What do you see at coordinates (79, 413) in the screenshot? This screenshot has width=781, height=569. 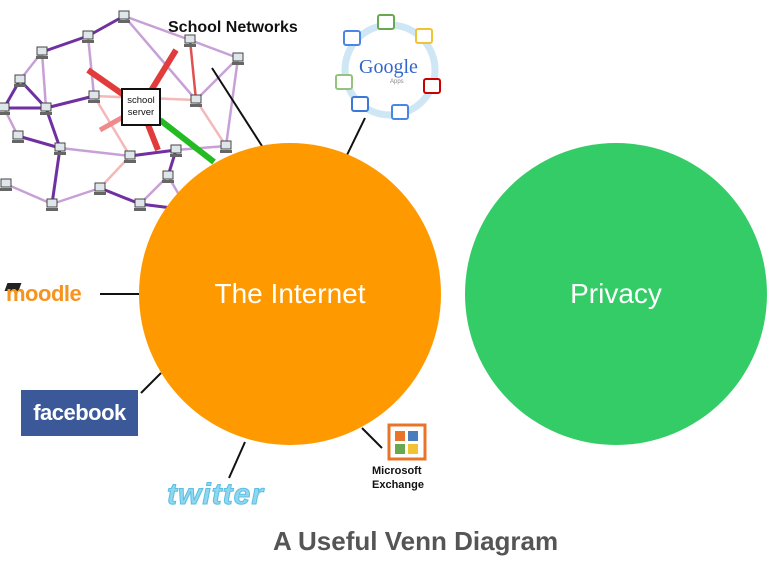 I see `facebook-logo: facebook` at bounding box center [79, 413].